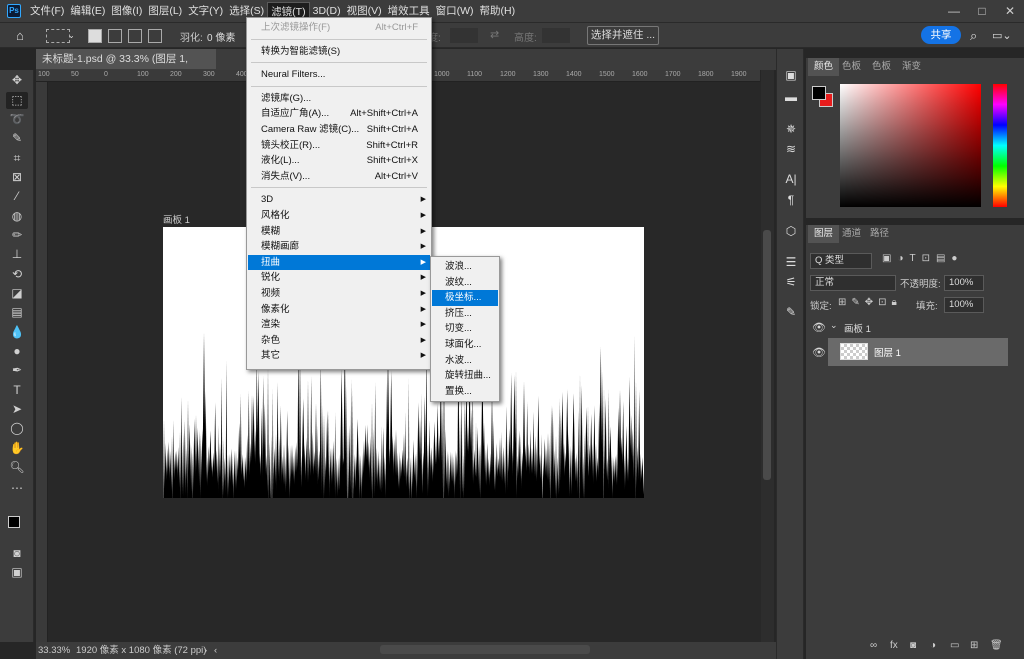 This screenshot has height=659, width=1024. Describe the element at coordinates (17, 448) in the screenshot. I see `hand-tool-icon: ✋` at that location.